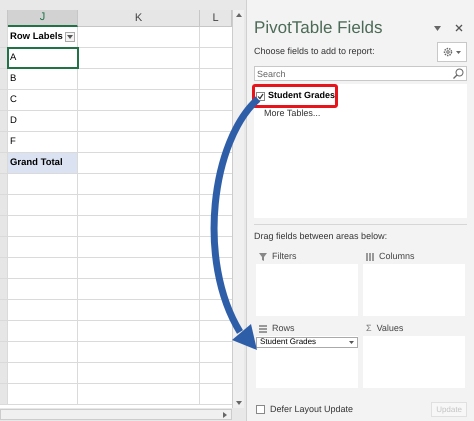 The width and height of the screenshot is (474, 421). I want to click on settings-button, so click(452, 52).